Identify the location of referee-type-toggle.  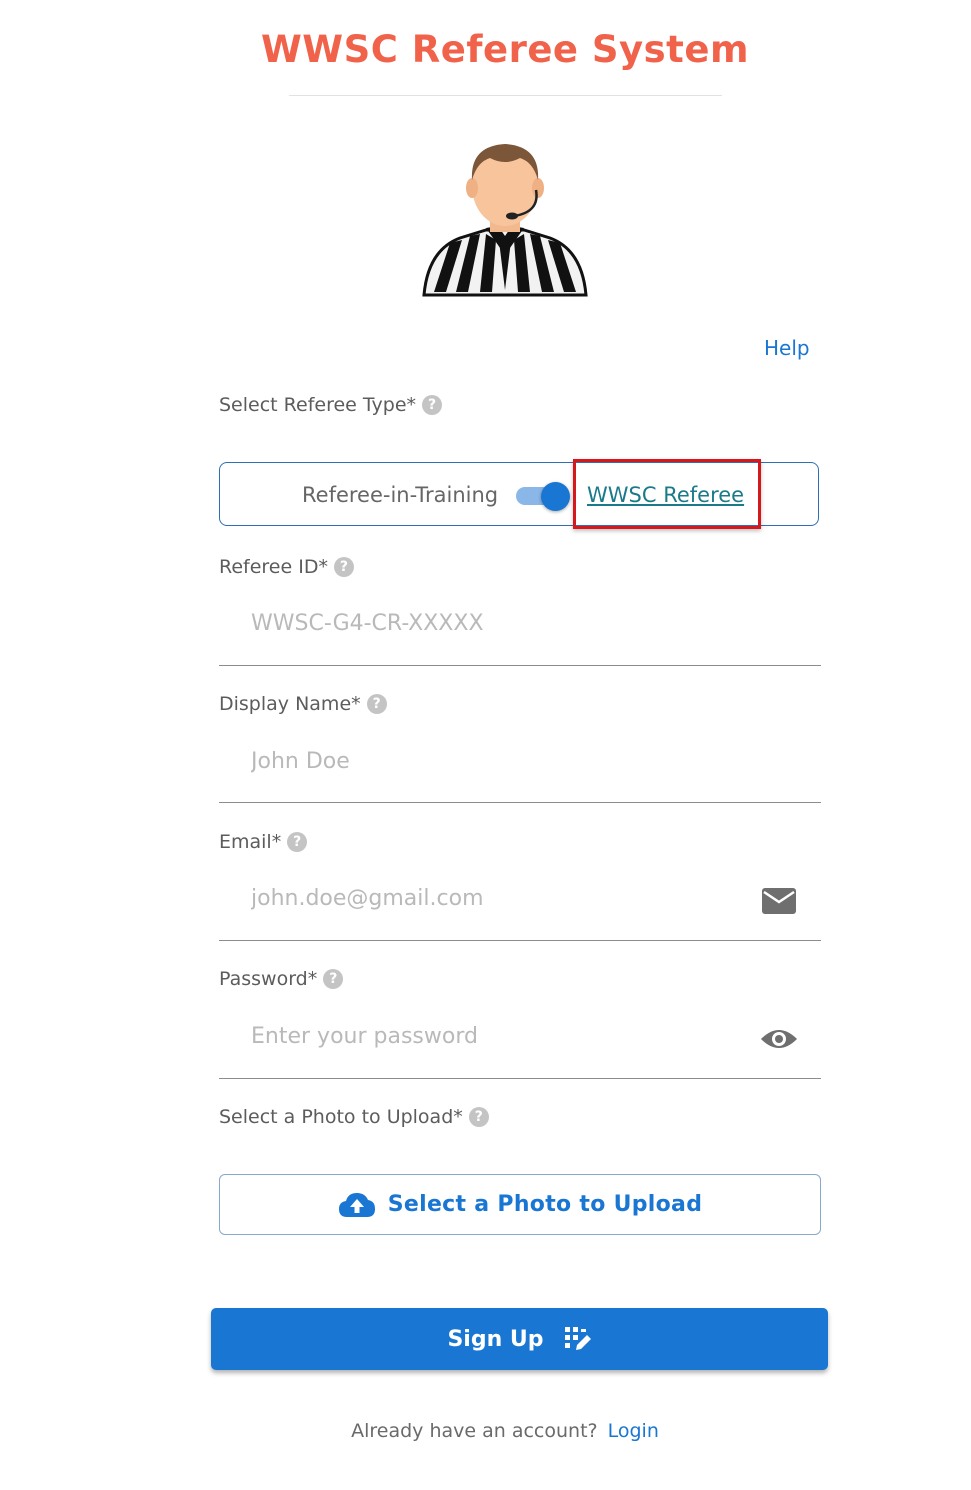
(544, 496).